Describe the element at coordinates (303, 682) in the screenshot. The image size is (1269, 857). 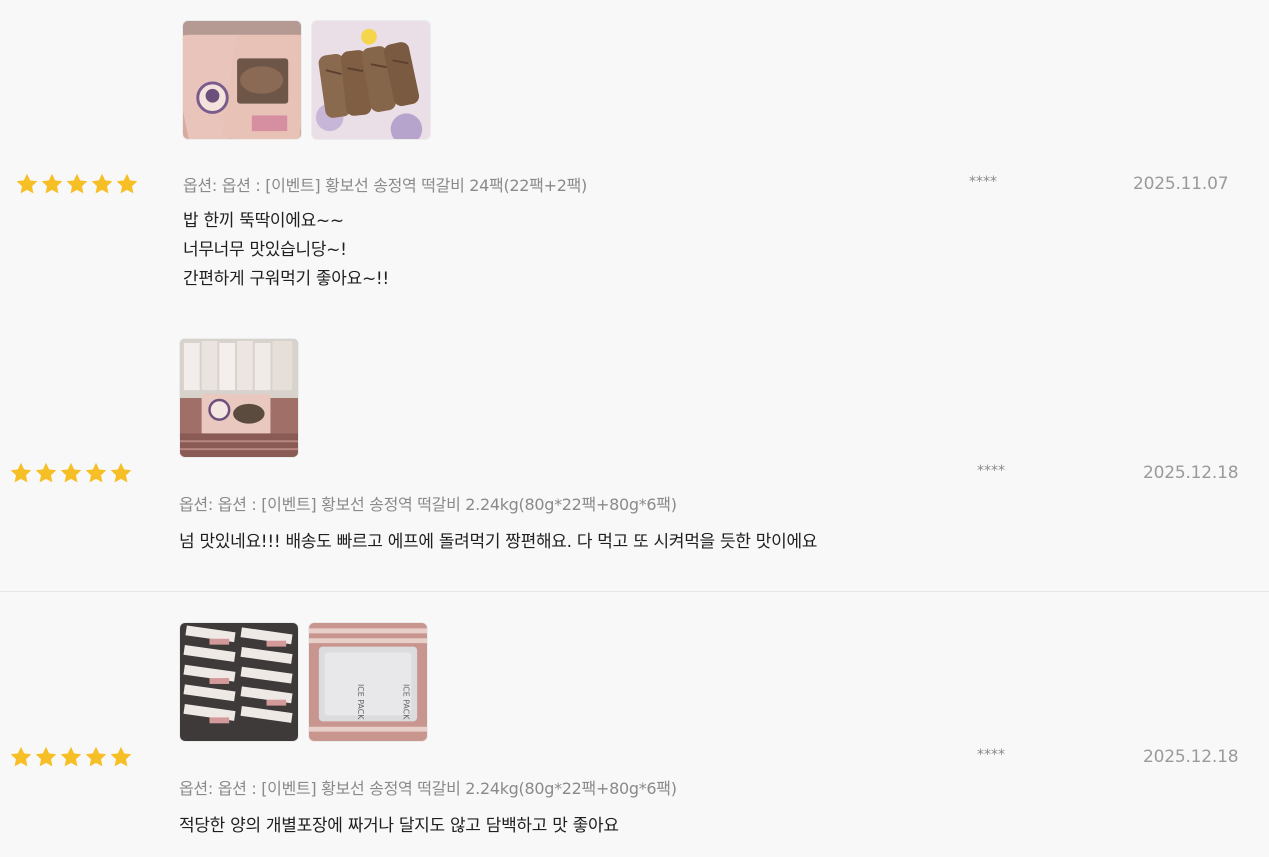
I see `review-photos: ICE PACK ICE PACK` at that location.